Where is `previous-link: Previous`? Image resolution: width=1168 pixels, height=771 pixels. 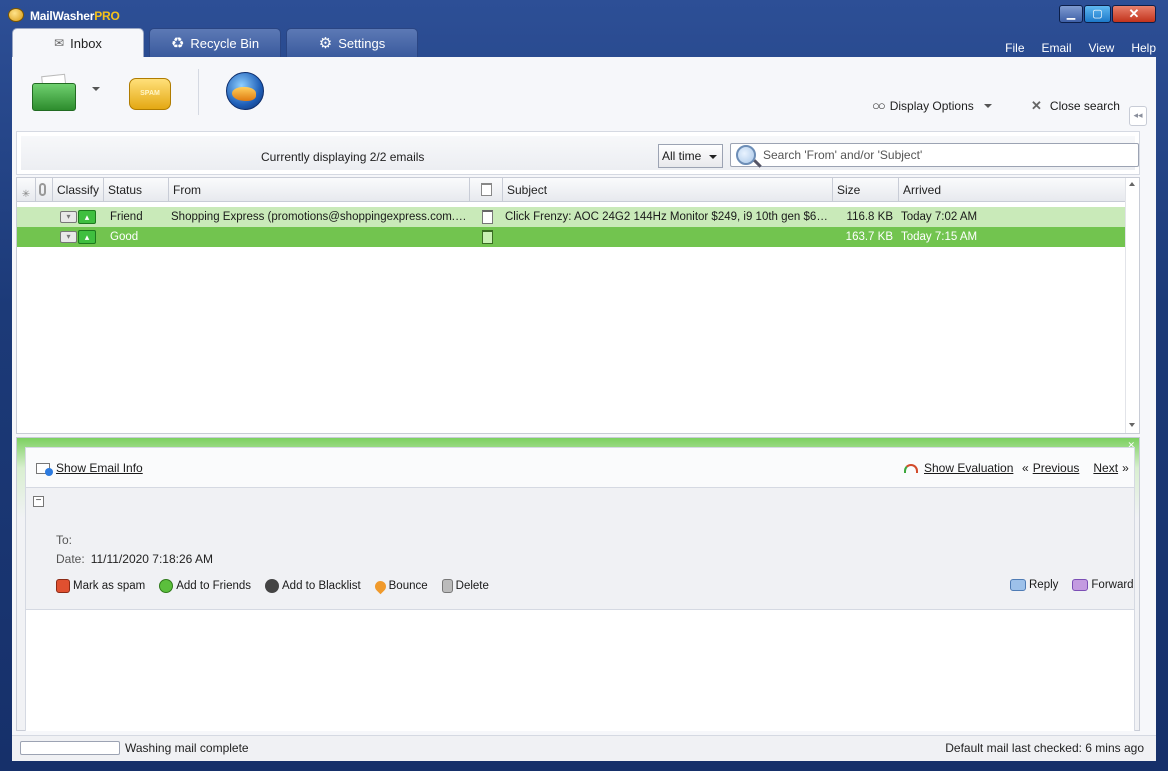
previous-link: Previous is located at coordinates (1056, 468).